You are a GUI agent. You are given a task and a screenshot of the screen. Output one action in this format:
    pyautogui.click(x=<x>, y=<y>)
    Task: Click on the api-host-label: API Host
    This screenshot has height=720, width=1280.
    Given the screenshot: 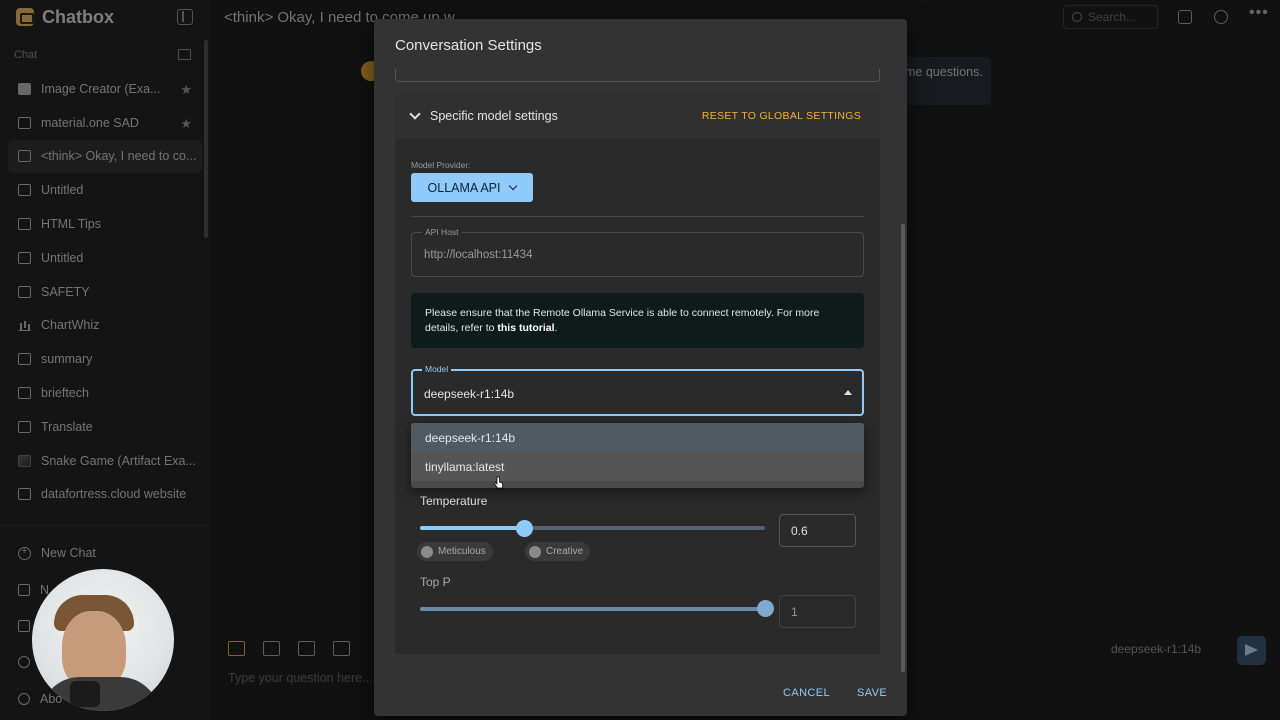 What is the action you would take?
    pyautogui.click(x=442, y=232)
    